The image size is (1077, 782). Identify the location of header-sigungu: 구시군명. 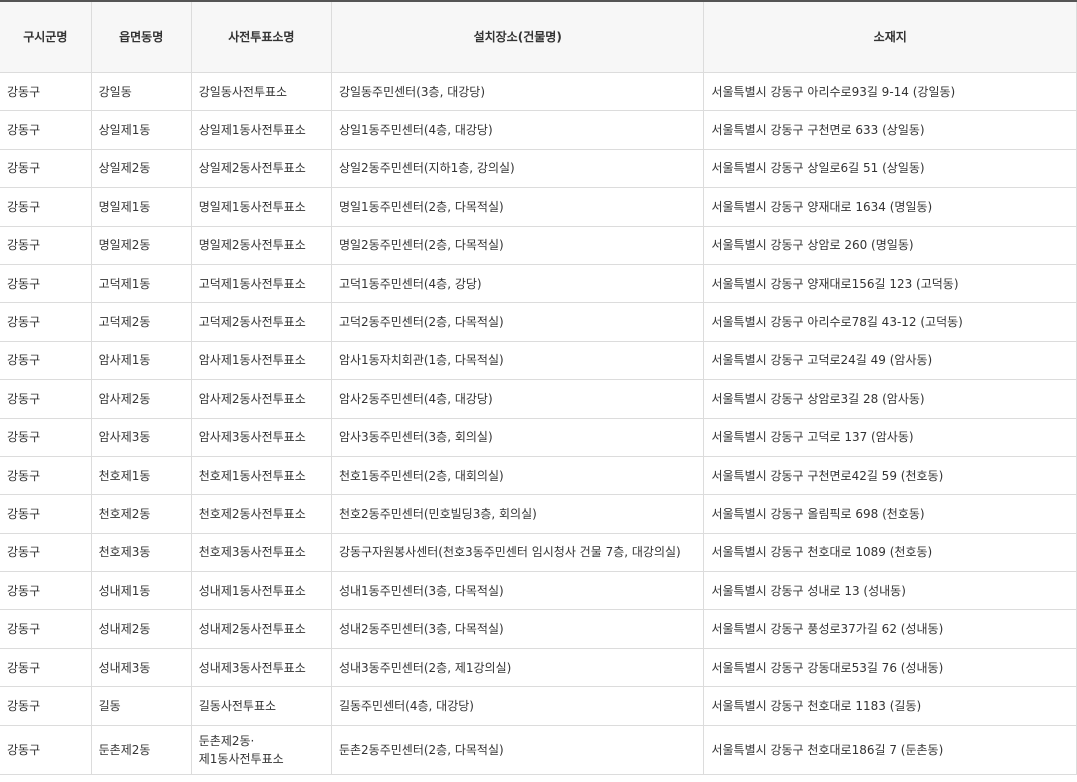
(46, 36).